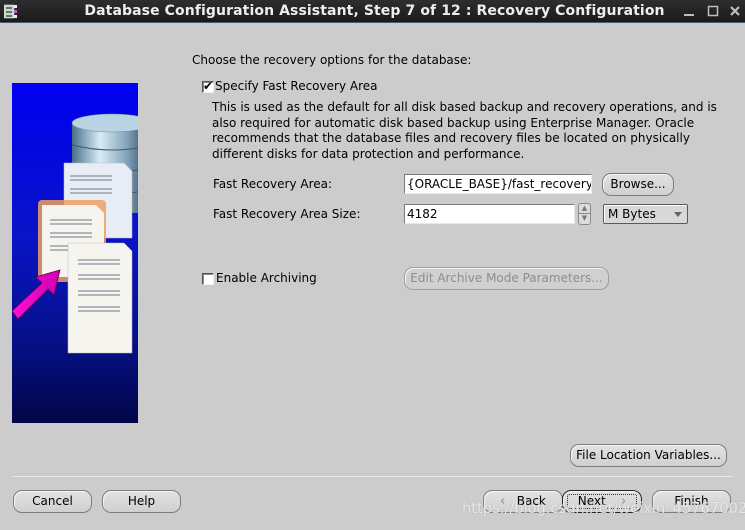  I want to click on size-unit-select: M Bytes, so click(645, 214).